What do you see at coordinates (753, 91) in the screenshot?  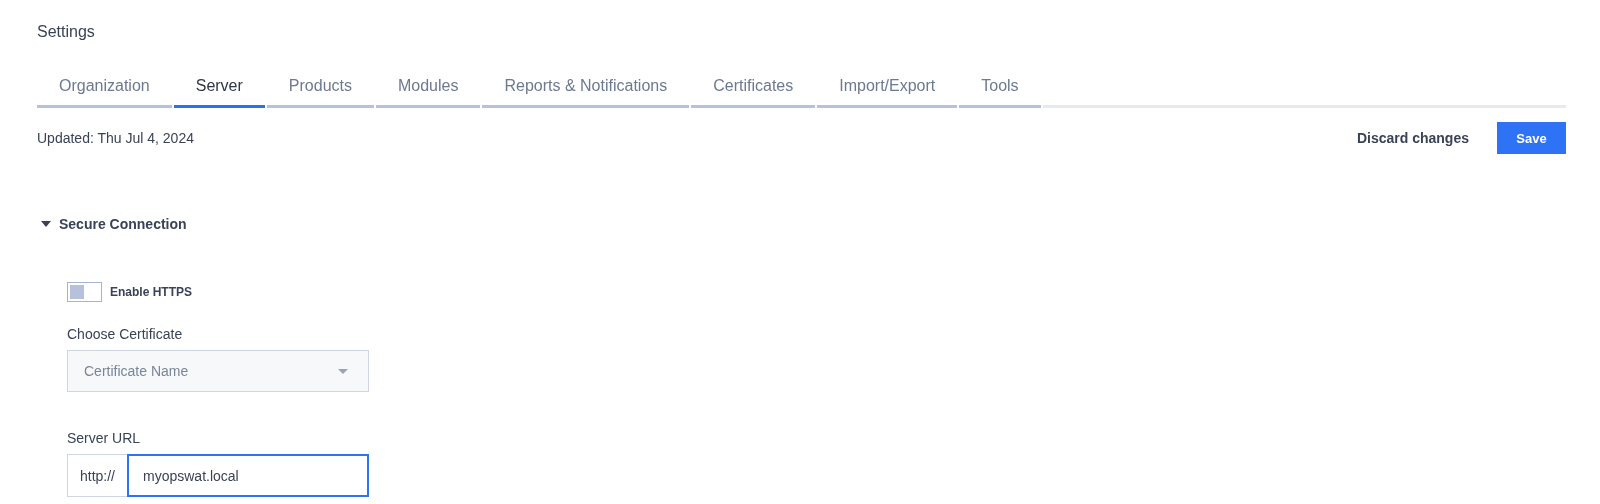 I see `tab: Certificates` at bounding box center [753, 91].